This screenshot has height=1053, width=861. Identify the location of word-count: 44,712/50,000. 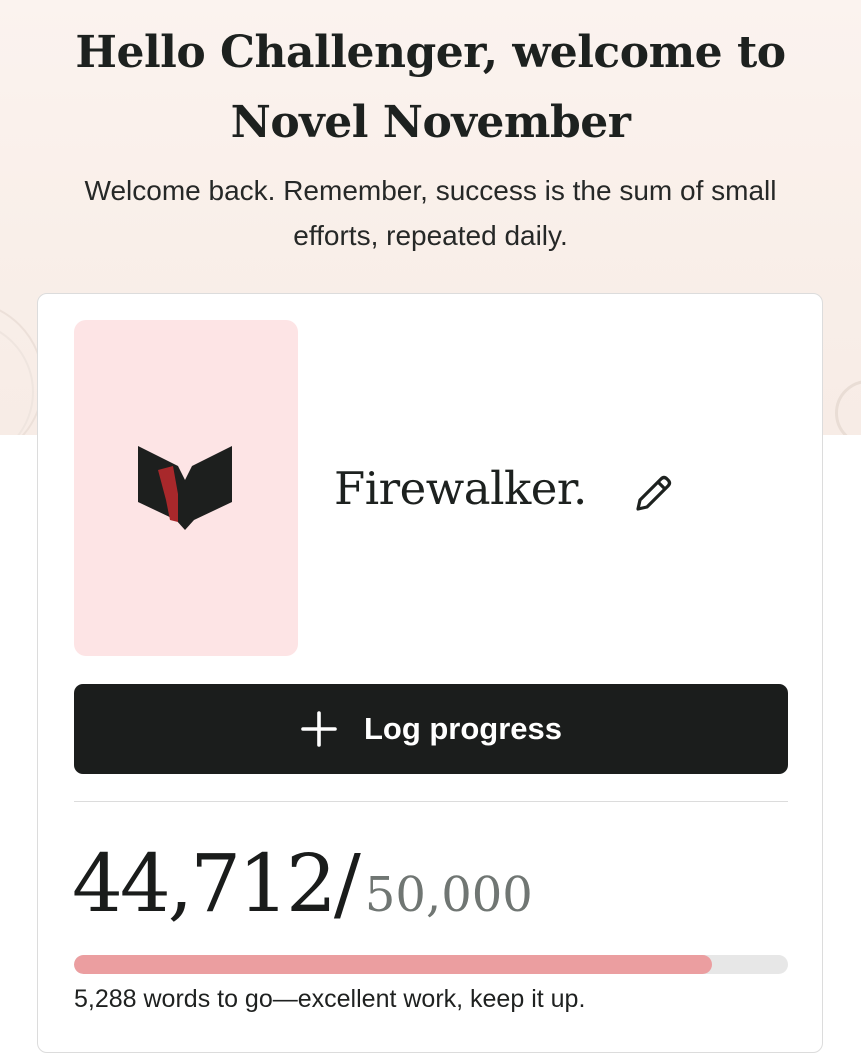
(302, 884).